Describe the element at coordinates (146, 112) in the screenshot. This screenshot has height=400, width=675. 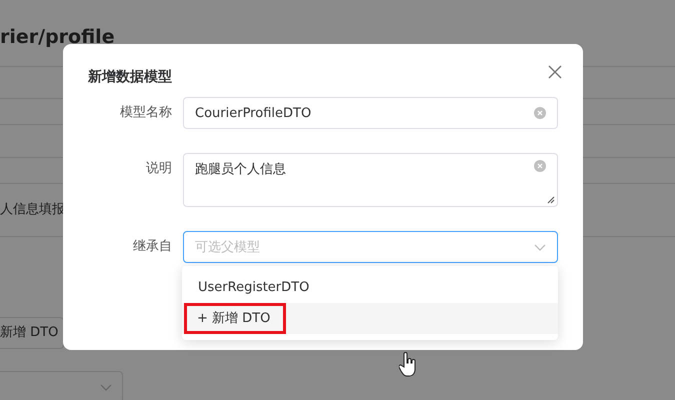
I see `field-label: 模型名称` at that location.